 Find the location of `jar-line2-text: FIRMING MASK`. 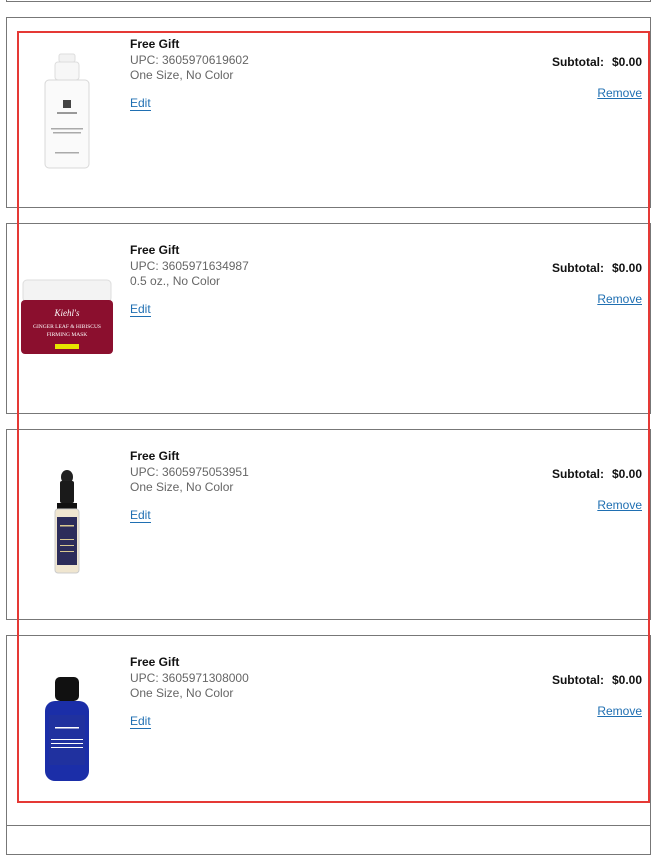

jar-line2-text: FIRMING MASK is located at coordinates (67, 335).